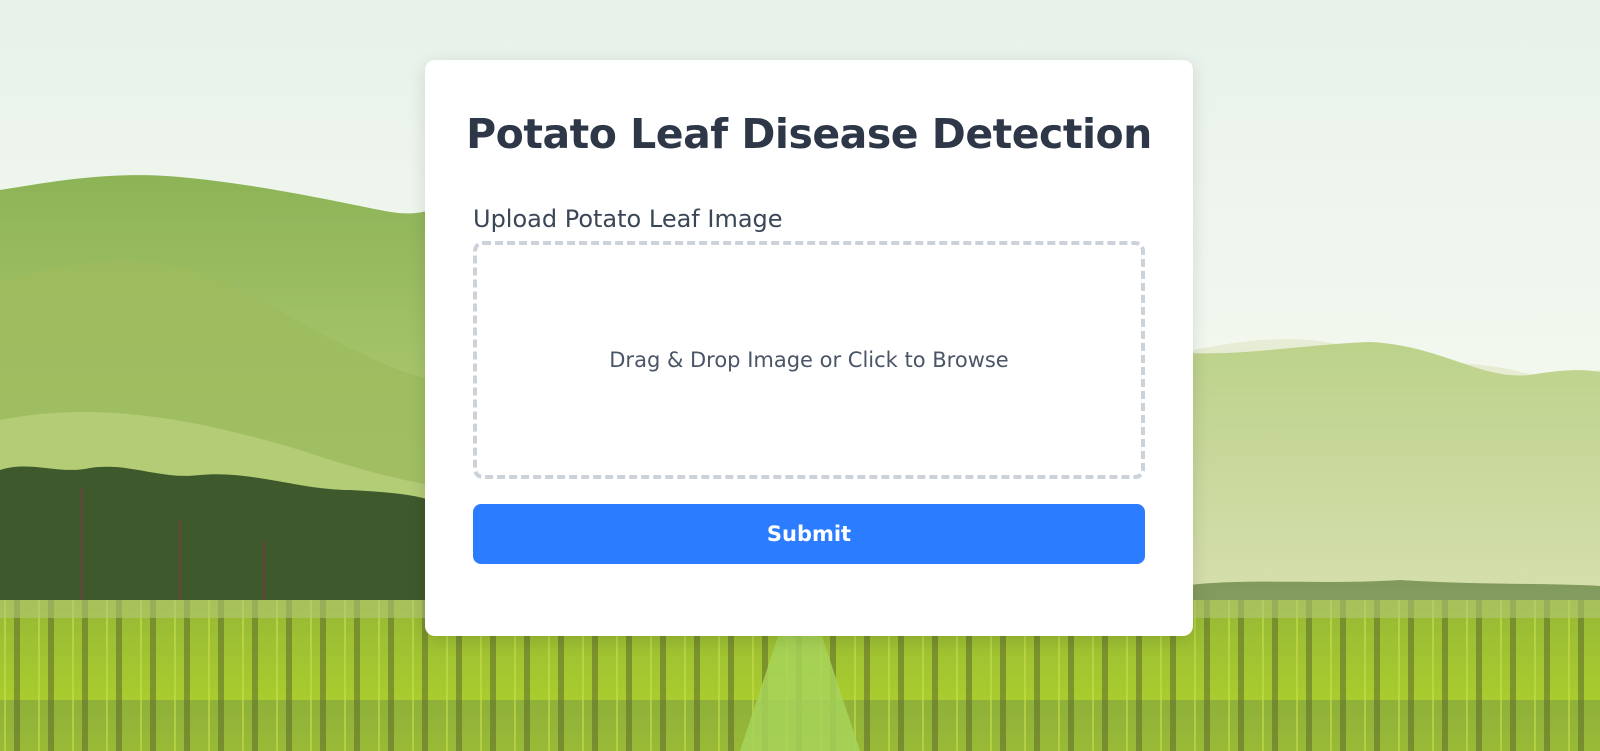 The height and width of the screenshot is (751, 1600). What do you see at coordinates (809, 134) in the screenshot?
I see `page-title: Potato Leaf Disease Detection` at bounding box center [809, 134].